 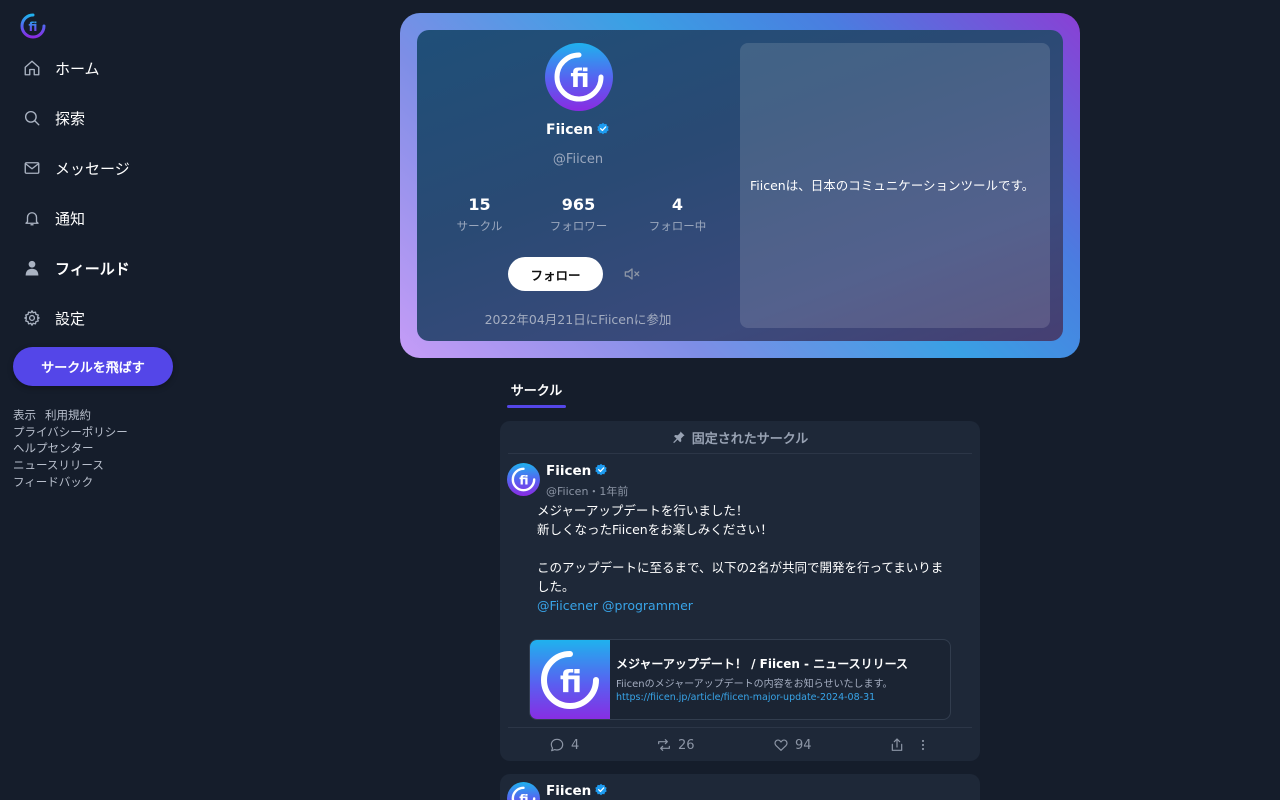 What do you see at coordinates (742, 605) in the screenshot?
I see `post-mentions: @Fiicener @programmer` at bounding box center [742, 605].